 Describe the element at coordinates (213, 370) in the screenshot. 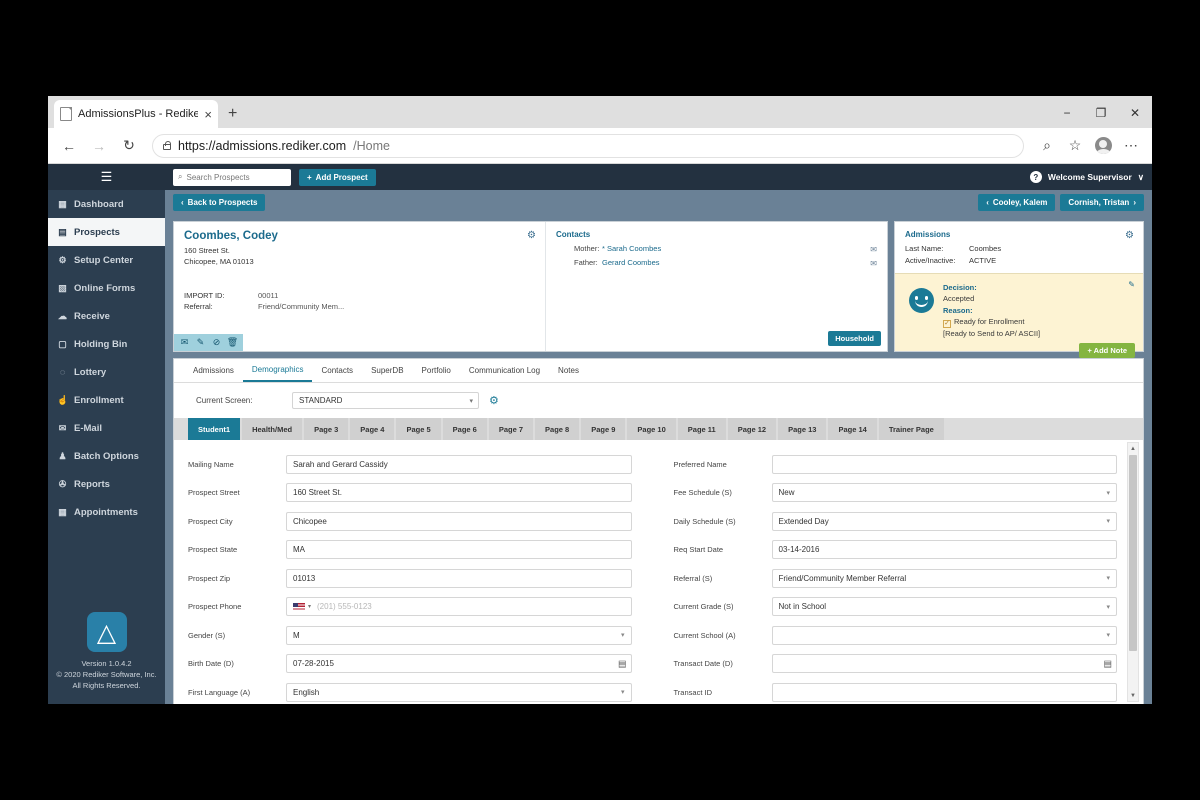

I see `tab-admissions: Admissions` at that location.